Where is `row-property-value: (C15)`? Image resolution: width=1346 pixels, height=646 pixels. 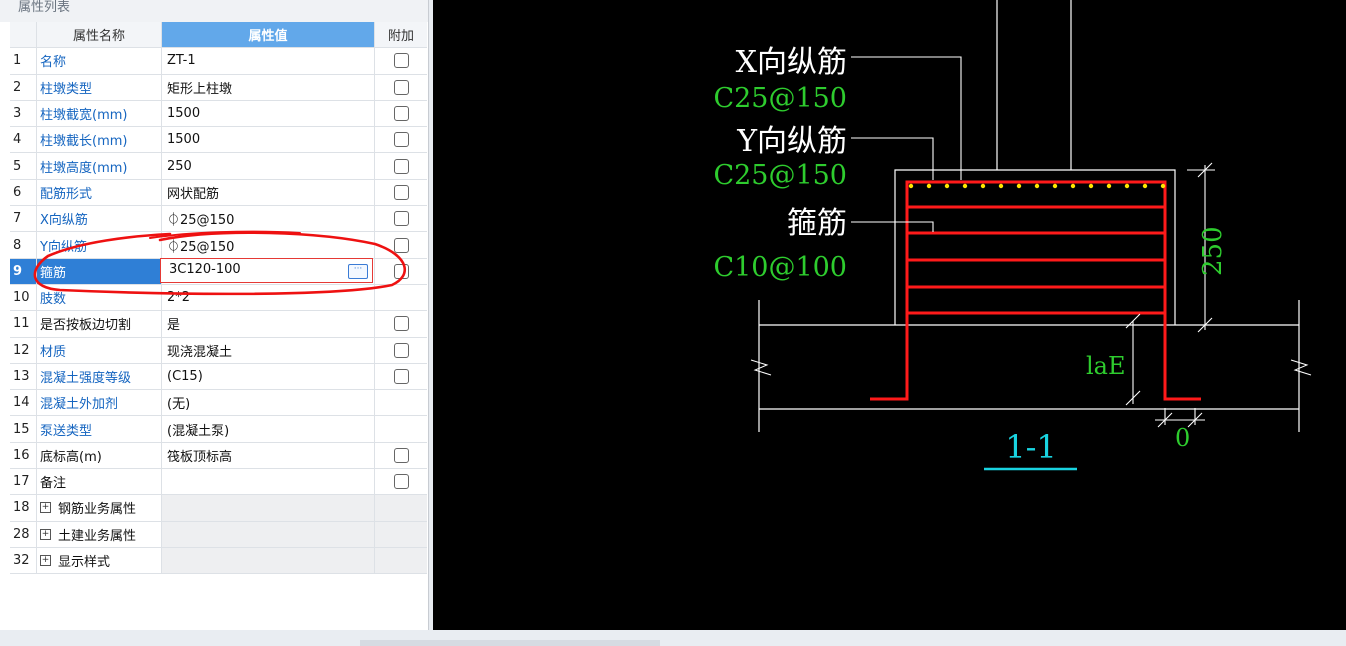 row-property-value: (C15) is located at coordinates (268, 376).